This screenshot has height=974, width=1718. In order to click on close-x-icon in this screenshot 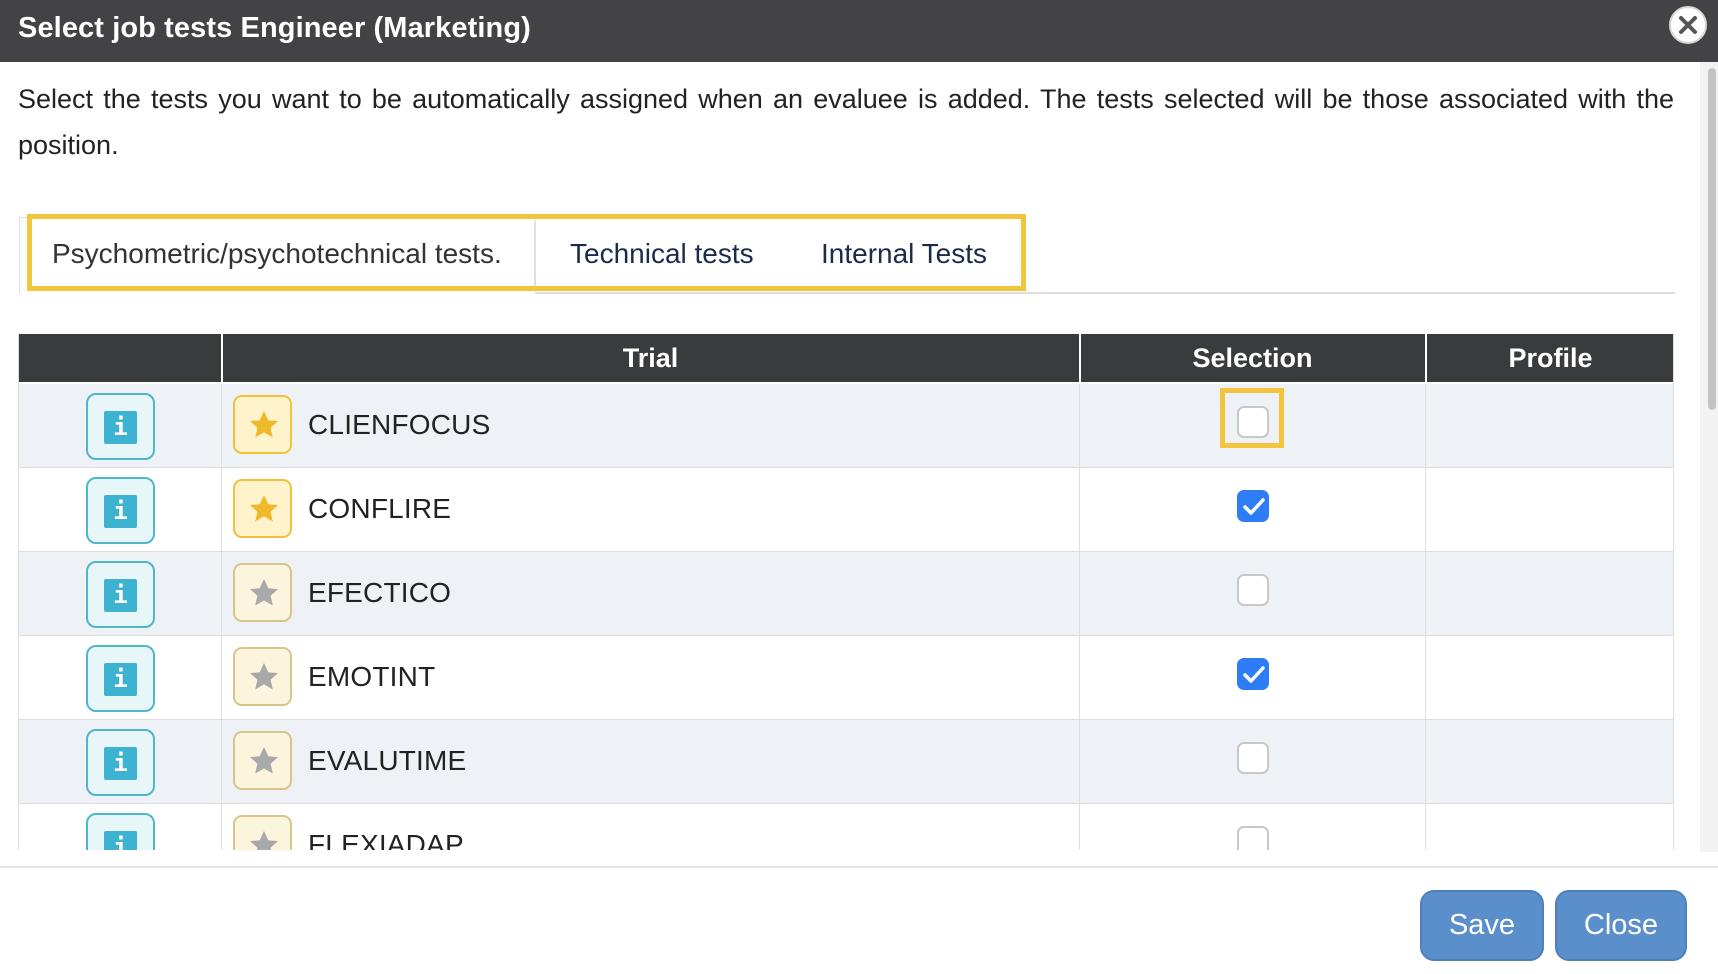, I will do `click(1688, 25)`.